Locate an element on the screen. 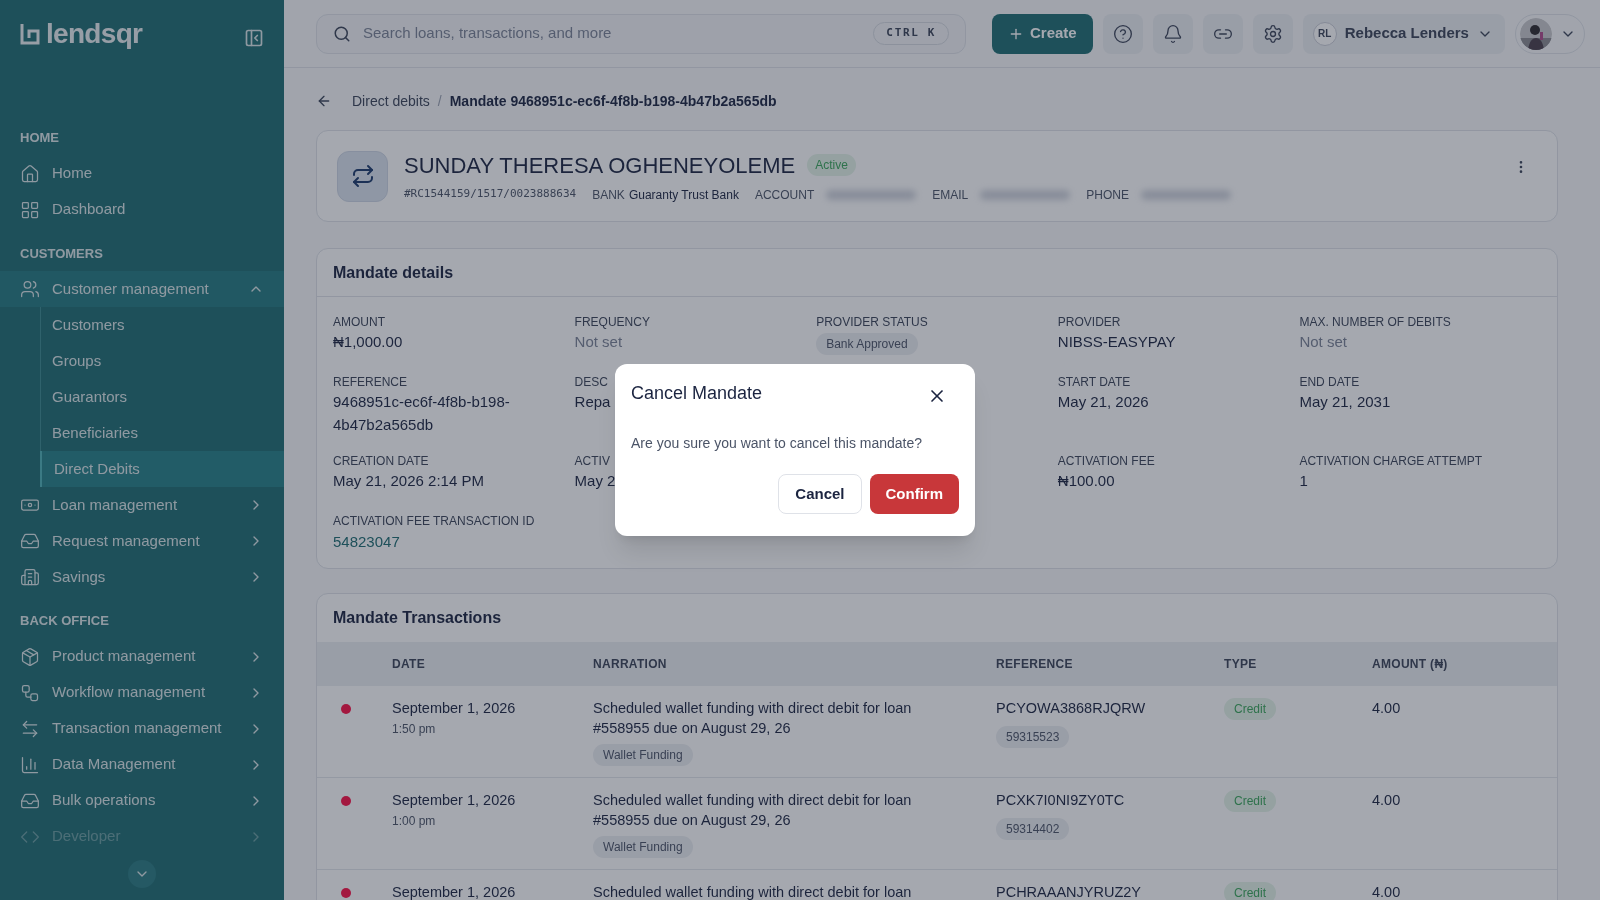  reference-id-tag: 59314402 is located at coordinates (1033, 828).